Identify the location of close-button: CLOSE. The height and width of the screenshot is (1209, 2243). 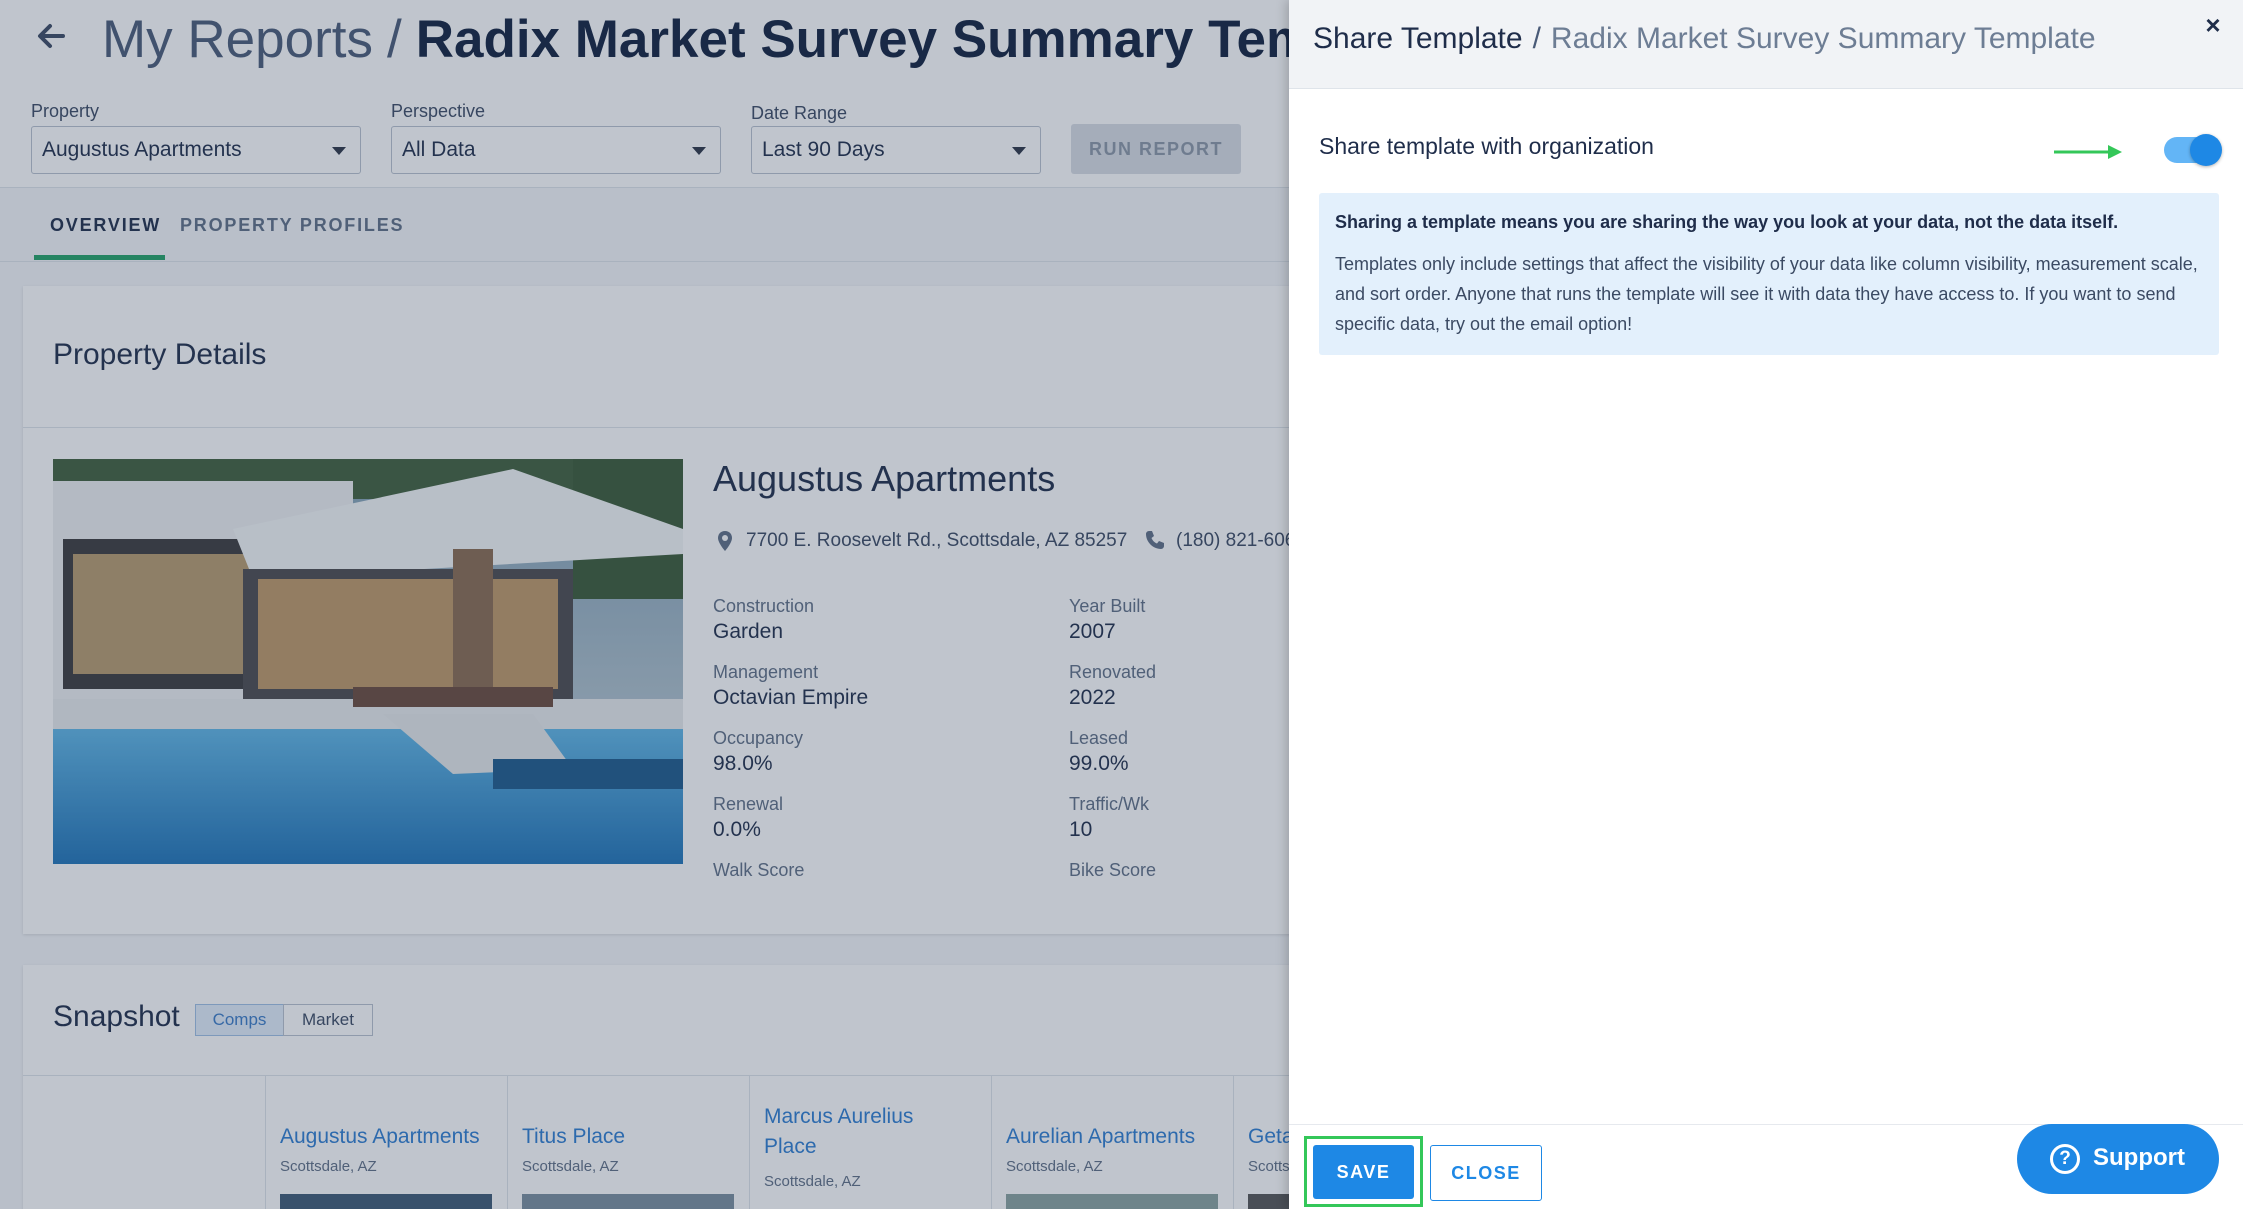
(1486, 1173).